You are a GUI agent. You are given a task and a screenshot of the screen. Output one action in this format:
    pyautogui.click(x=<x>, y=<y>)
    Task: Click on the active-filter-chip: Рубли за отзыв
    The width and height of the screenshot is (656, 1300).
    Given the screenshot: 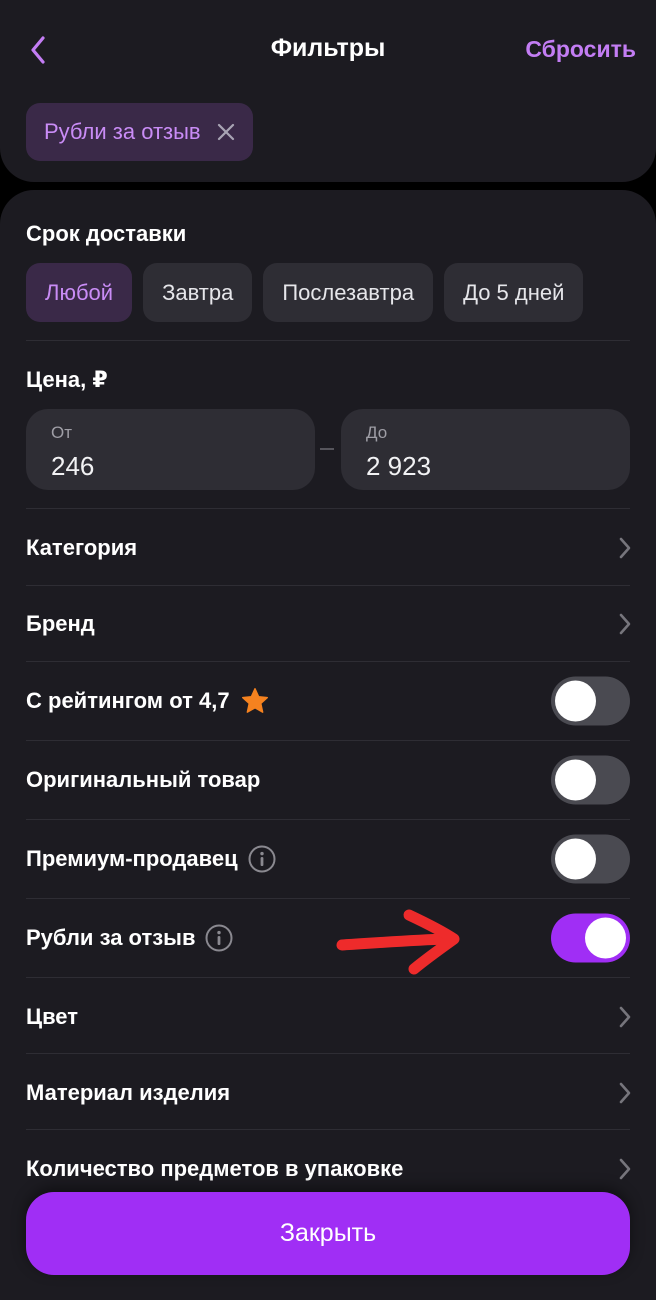 What is the action you would take?
    pyautogui.click(x=139, y=132)
    